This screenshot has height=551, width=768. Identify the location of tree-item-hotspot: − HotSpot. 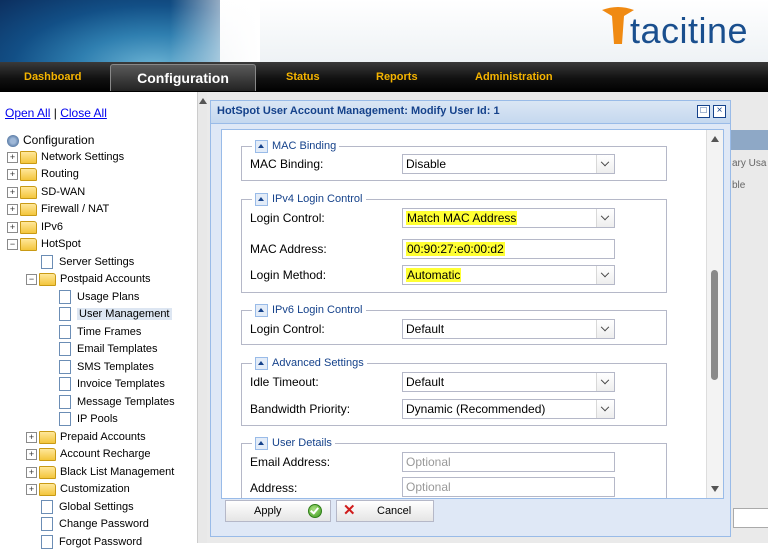
(44, 244).